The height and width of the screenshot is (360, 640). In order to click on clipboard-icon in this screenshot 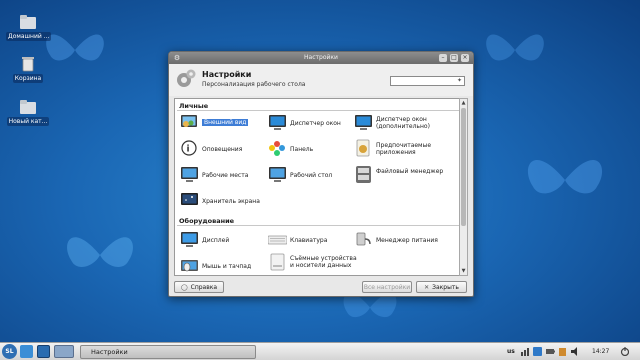, I will do `click(562, 351)`.